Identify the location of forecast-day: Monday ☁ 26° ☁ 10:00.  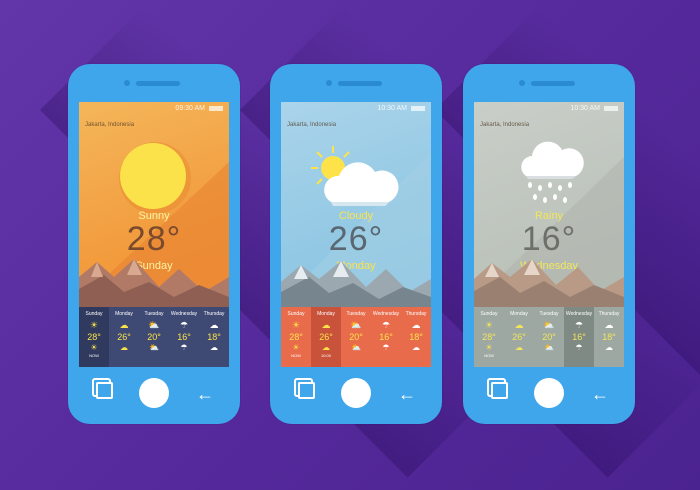
(326, 337).